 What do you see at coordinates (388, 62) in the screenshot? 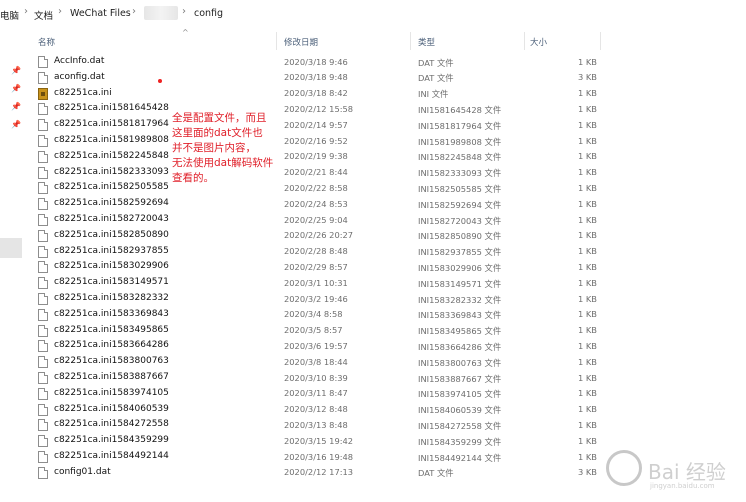
I see `file-row: AccInfo.dat 2020/3/18 9:46 DAT 文件 1 KB` at bounding box center [388, 62].